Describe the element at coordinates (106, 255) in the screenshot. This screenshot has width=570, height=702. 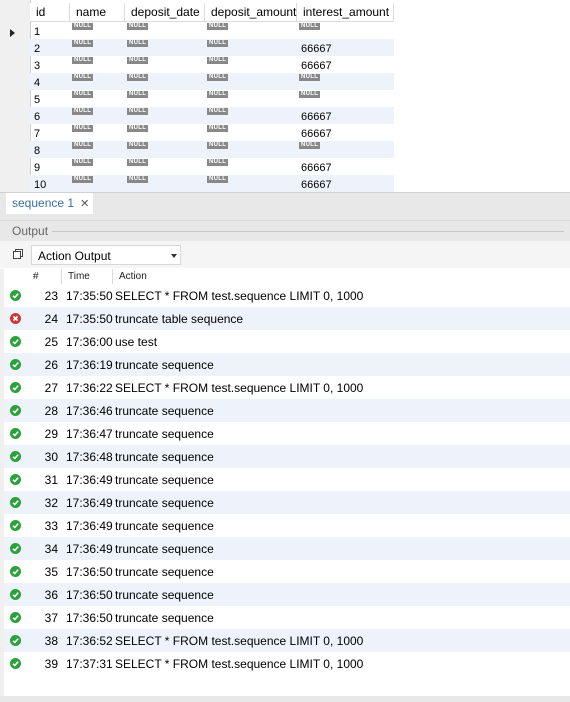
I see `output-type-select: Action Output` at that location.